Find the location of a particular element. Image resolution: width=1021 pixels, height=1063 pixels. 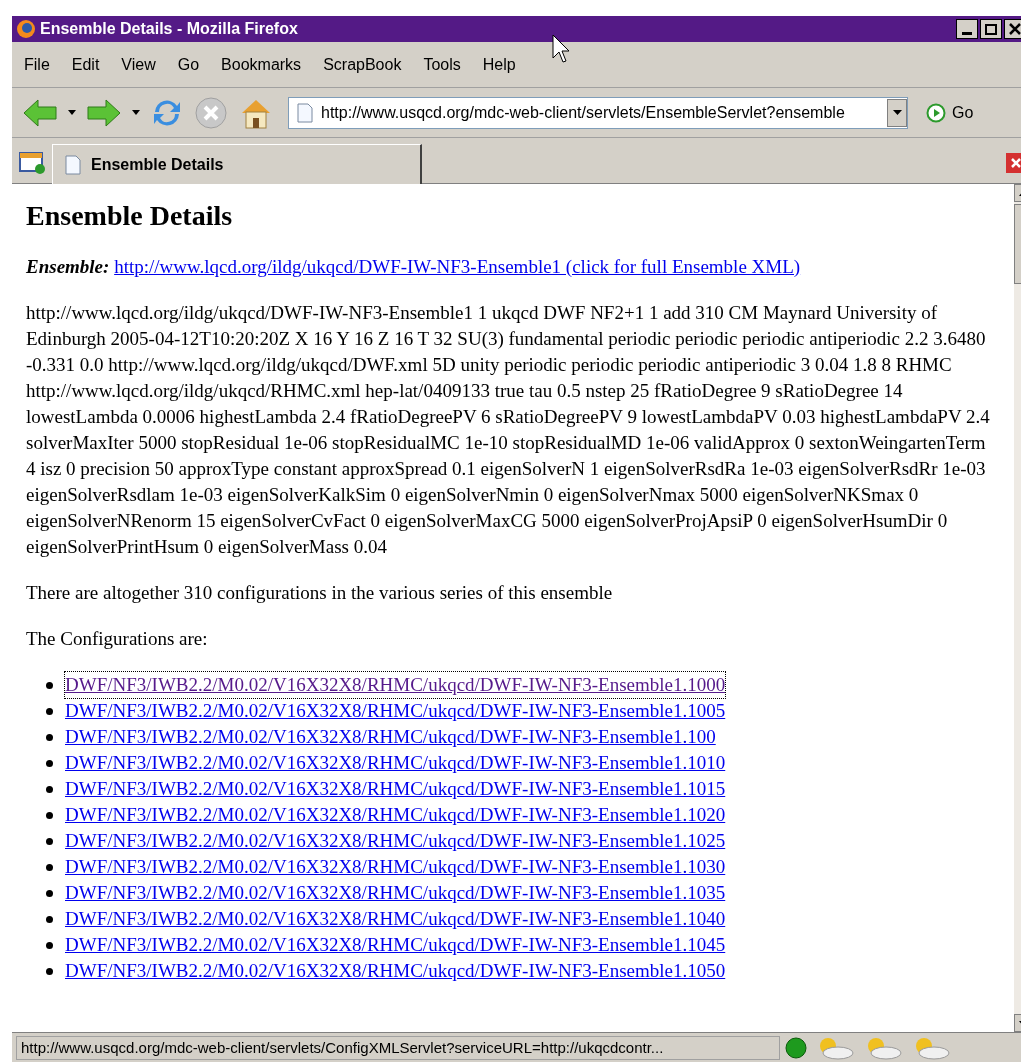

menu-item: View is located at coordinates (138, 64).